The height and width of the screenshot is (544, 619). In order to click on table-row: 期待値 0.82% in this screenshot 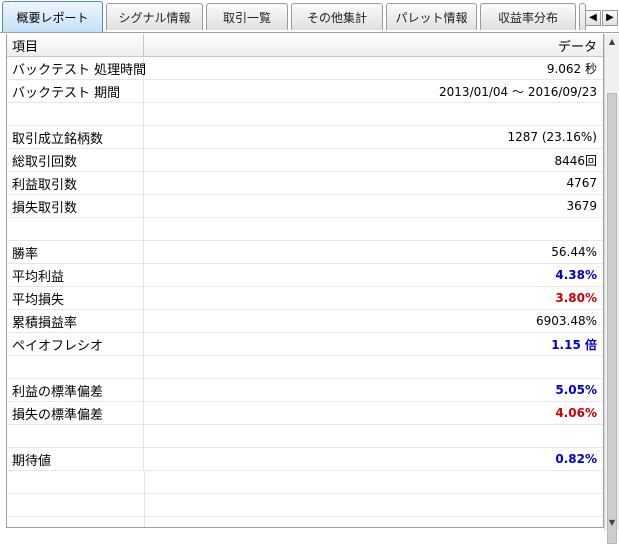, I will do `click(305, 459)`.